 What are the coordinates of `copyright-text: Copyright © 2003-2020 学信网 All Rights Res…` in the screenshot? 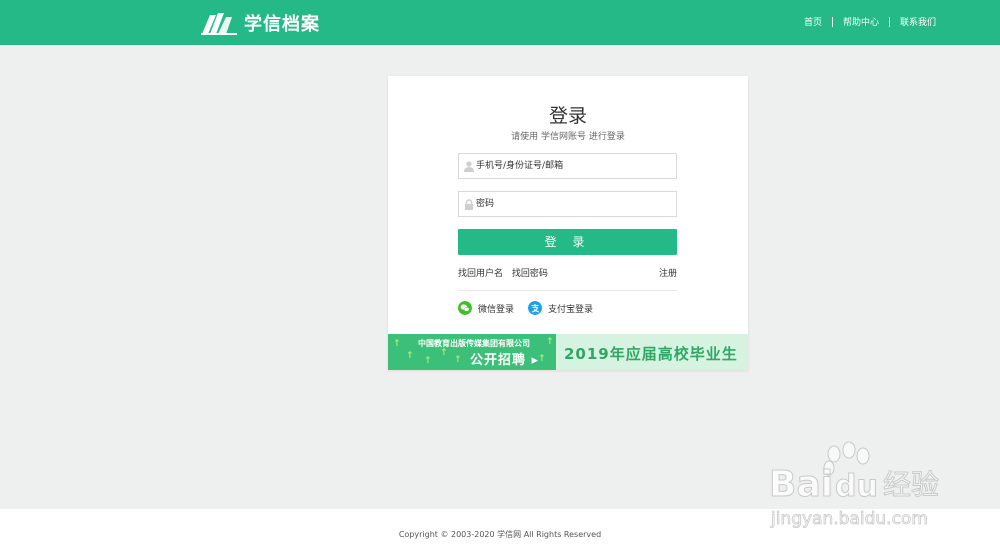 It's located at (500, 534).